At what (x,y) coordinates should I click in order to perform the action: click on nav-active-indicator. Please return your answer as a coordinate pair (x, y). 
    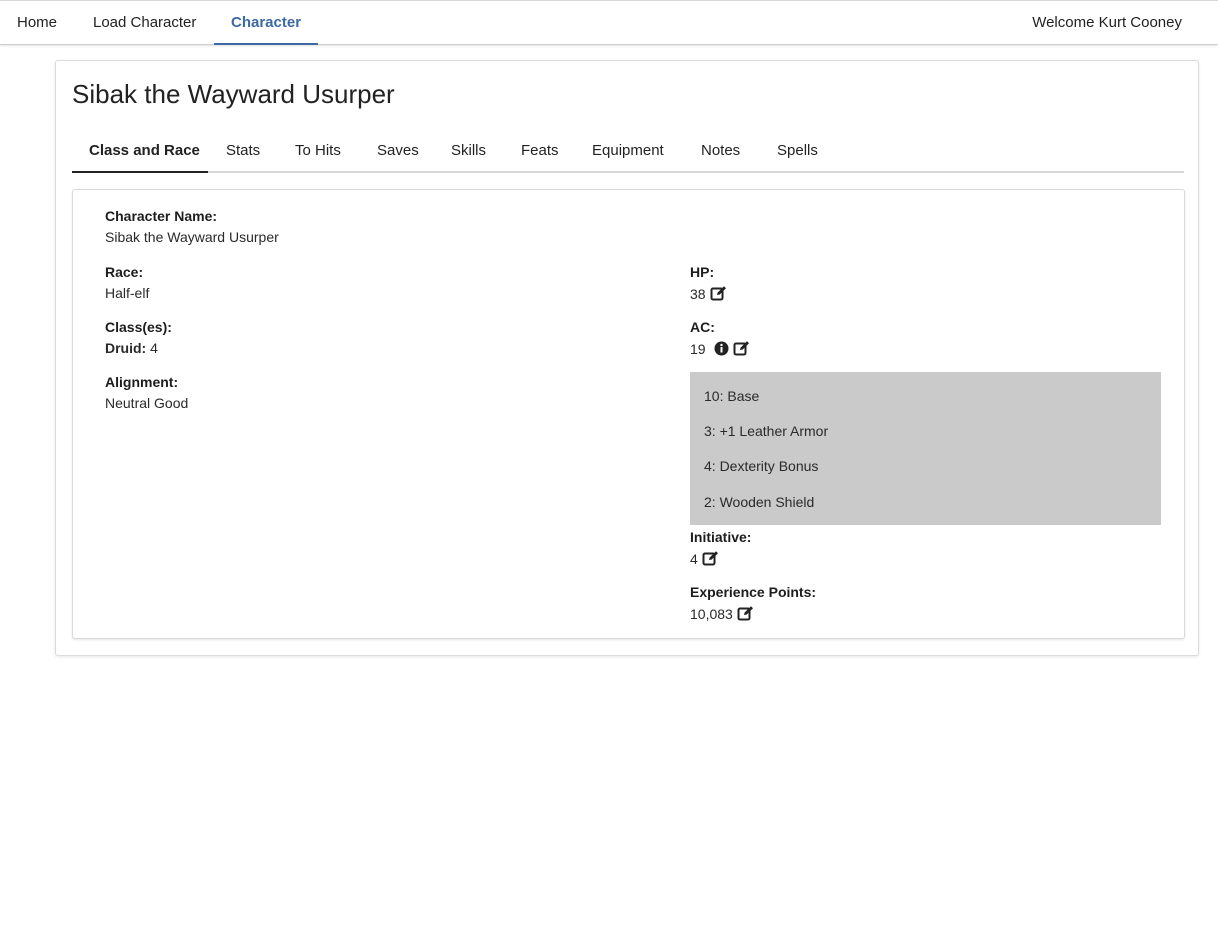
    Looking at the image, I should click on (266, 44).